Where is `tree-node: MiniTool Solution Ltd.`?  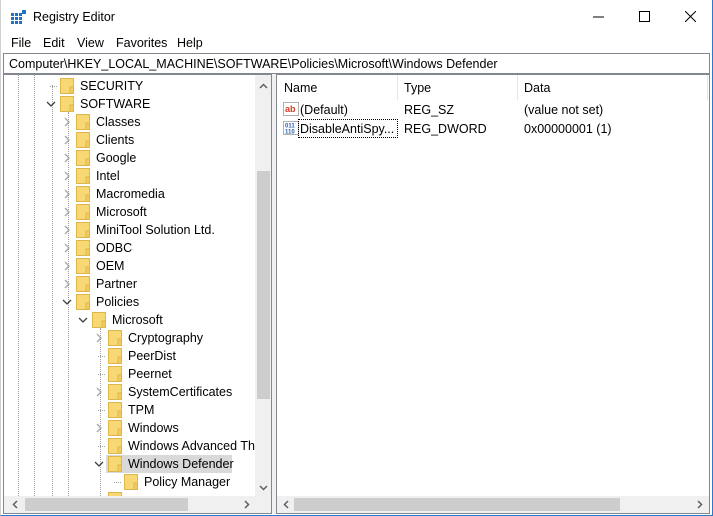 tree-node: MiniTool Solution Ltd. is located at coordinates (129, 230).